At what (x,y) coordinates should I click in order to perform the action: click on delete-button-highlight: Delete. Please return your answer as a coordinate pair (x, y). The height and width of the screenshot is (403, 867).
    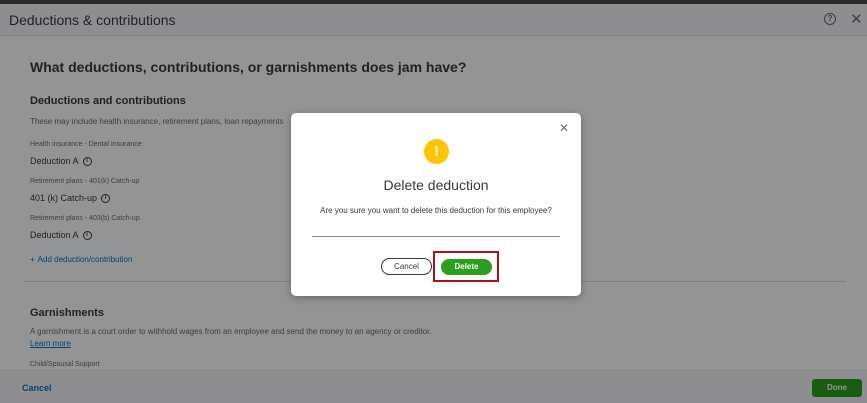
    Looking at the image, I should click on (466, 266).